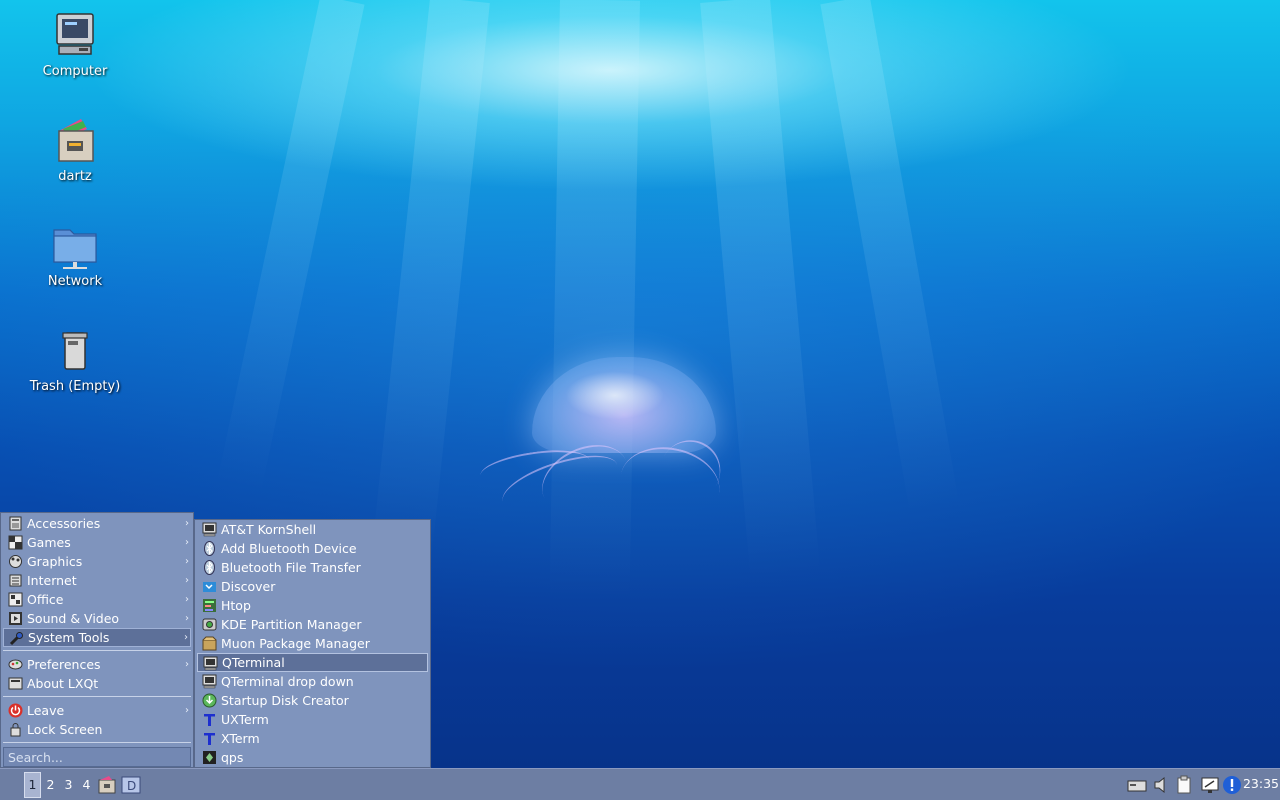  I want to click on menu-item-internet: Internet ›, so click(97, 580).